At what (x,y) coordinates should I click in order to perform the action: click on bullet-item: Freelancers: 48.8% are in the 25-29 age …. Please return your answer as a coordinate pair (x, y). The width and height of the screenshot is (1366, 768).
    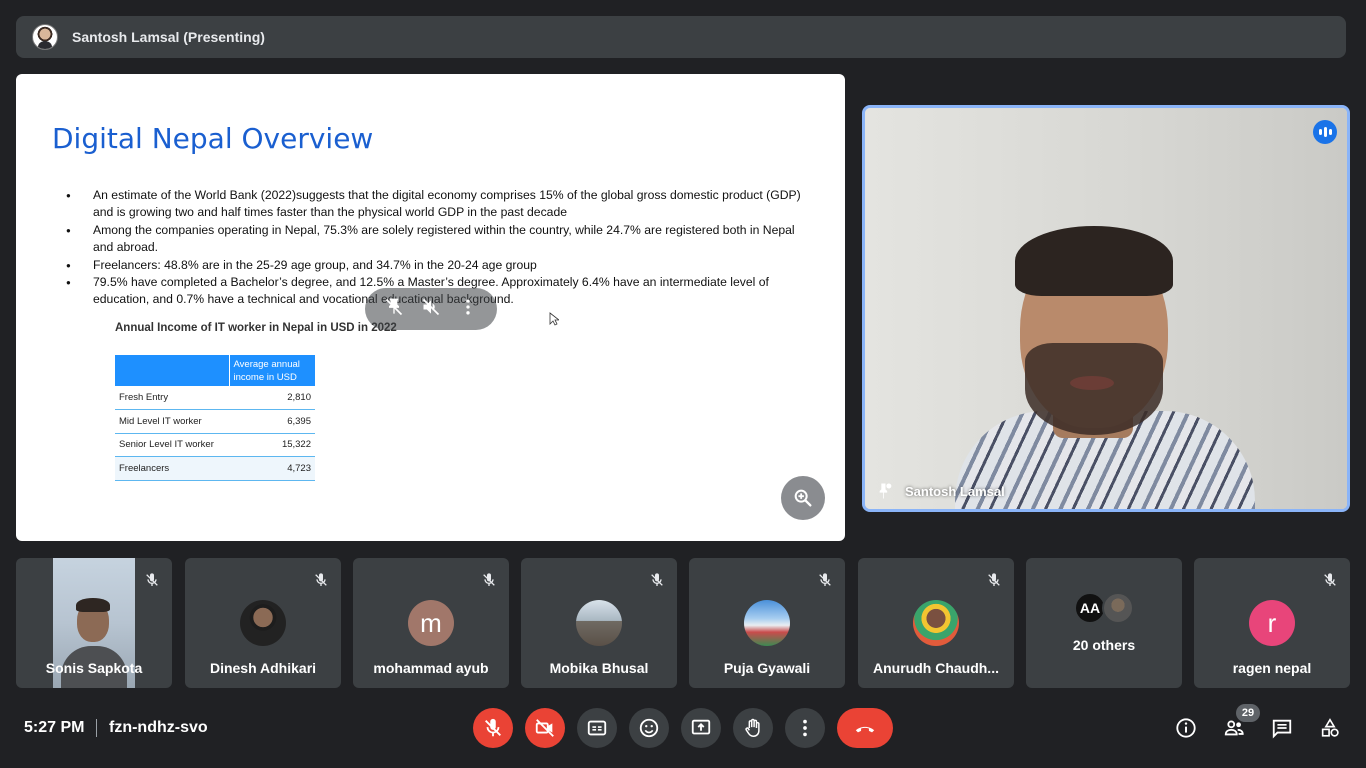
    Looking at the image, I should click on (436, 266).